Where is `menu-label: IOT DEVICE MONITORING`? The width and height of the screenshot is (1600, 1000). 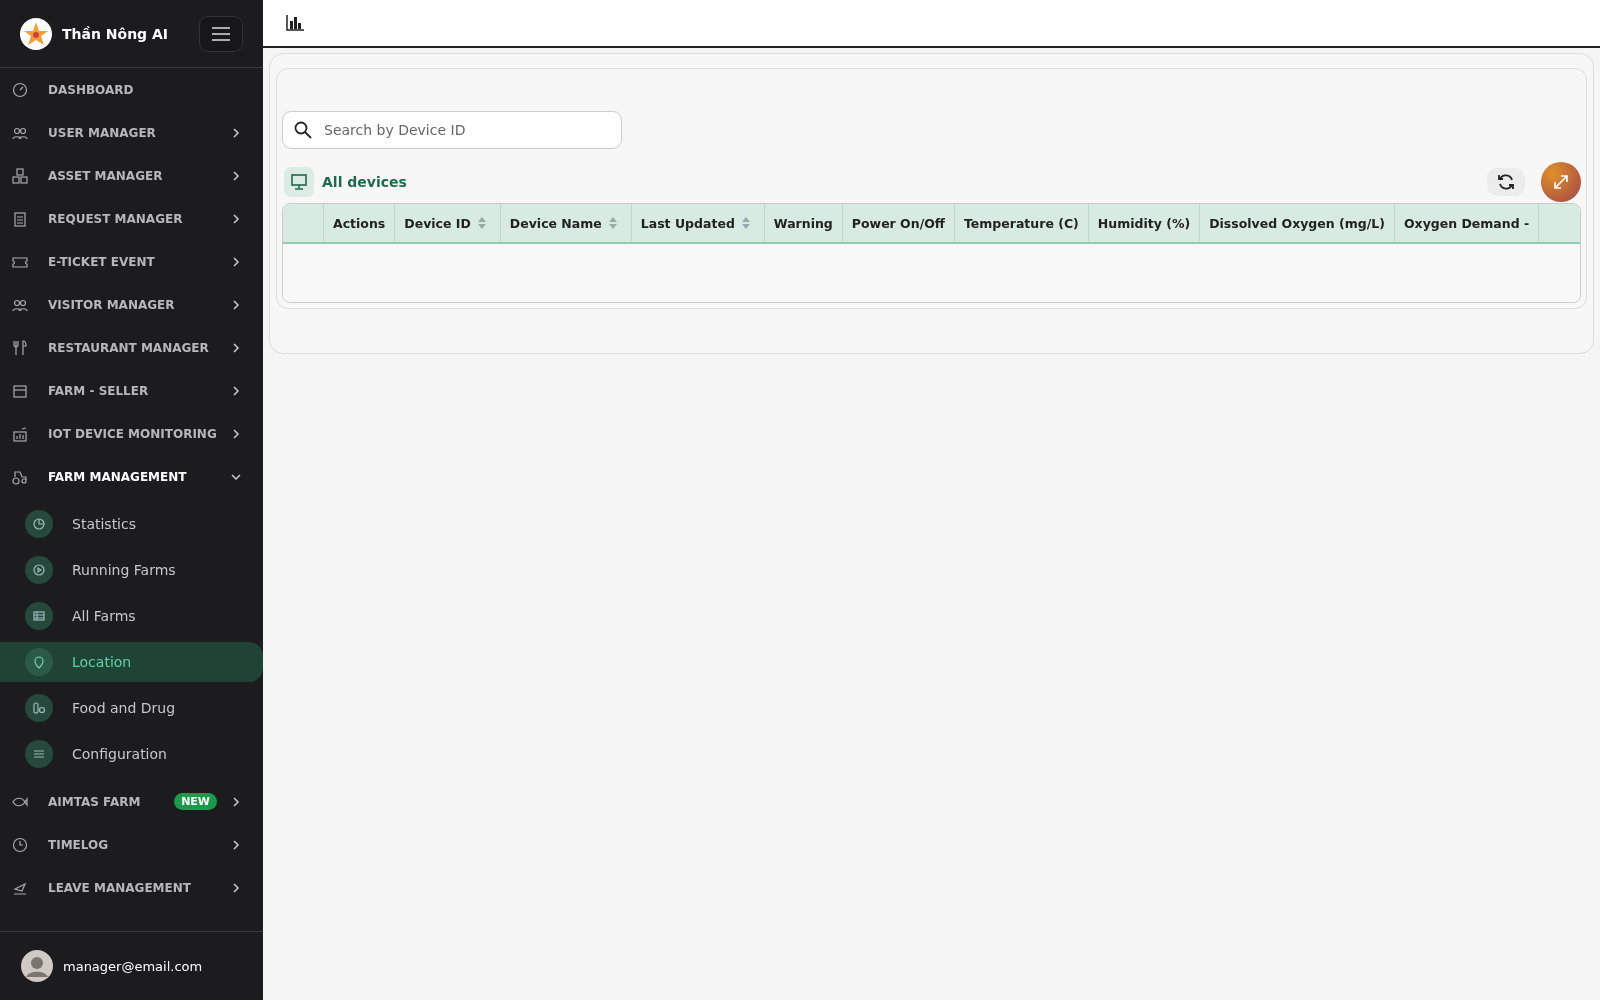
menu-label: IOT DEVICE MONITORING is located at coordinates (133, 433).